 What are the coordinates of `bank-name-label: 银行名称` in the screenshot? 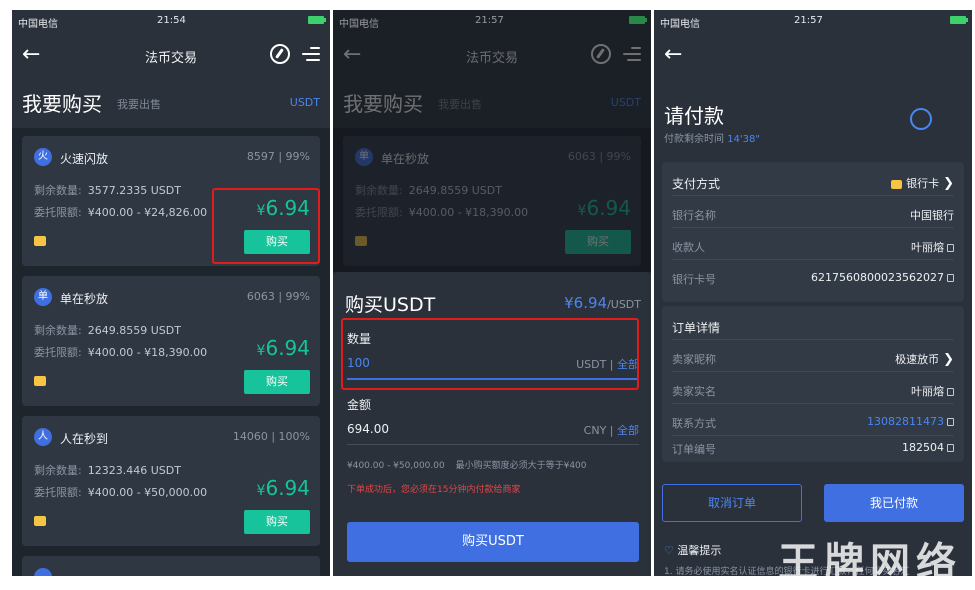 It's located at (694, 215).